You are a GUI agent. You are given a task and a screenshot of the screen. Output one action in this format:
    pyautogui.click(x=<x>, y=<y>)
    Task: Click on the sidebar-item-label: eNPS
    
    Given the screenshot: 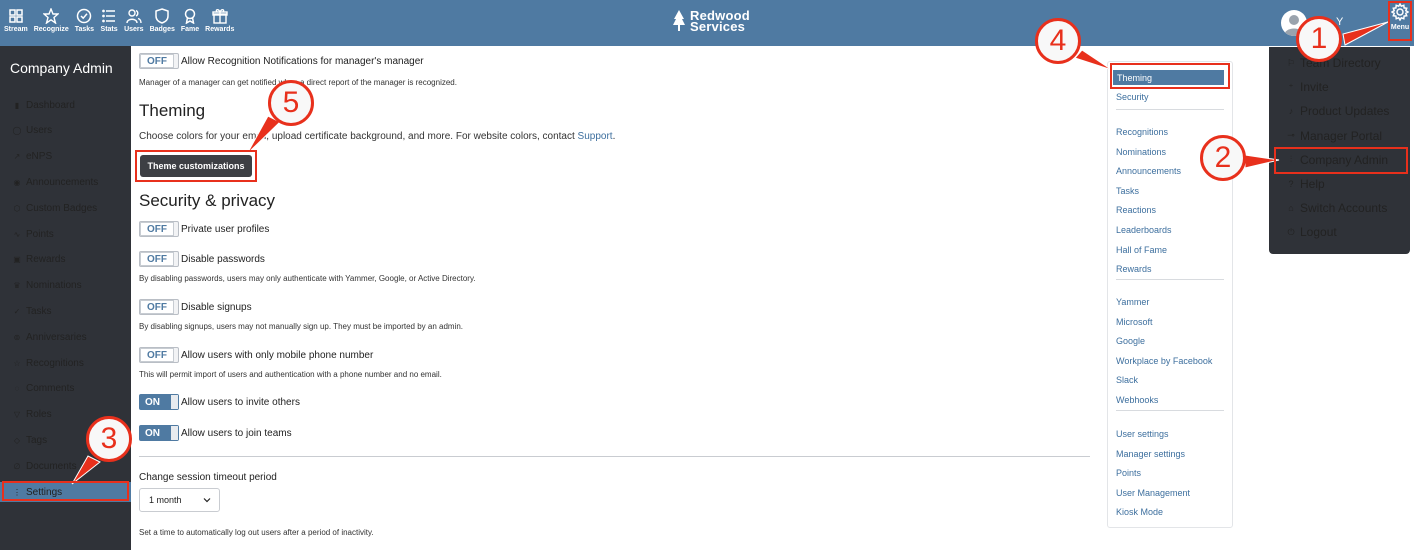 What is the action you would take?
    pyautogui.click(x=39, y=157)
    